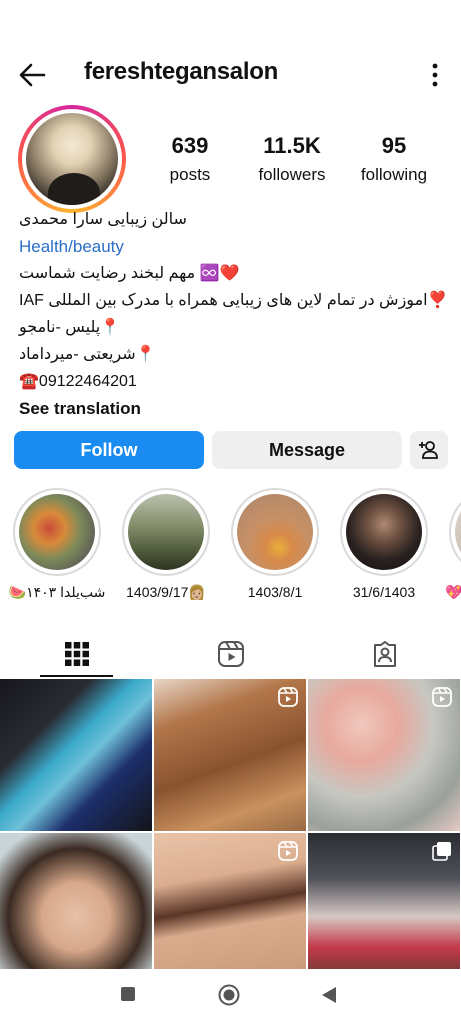  I want to click on system-nav-bar, so click(230, 996).